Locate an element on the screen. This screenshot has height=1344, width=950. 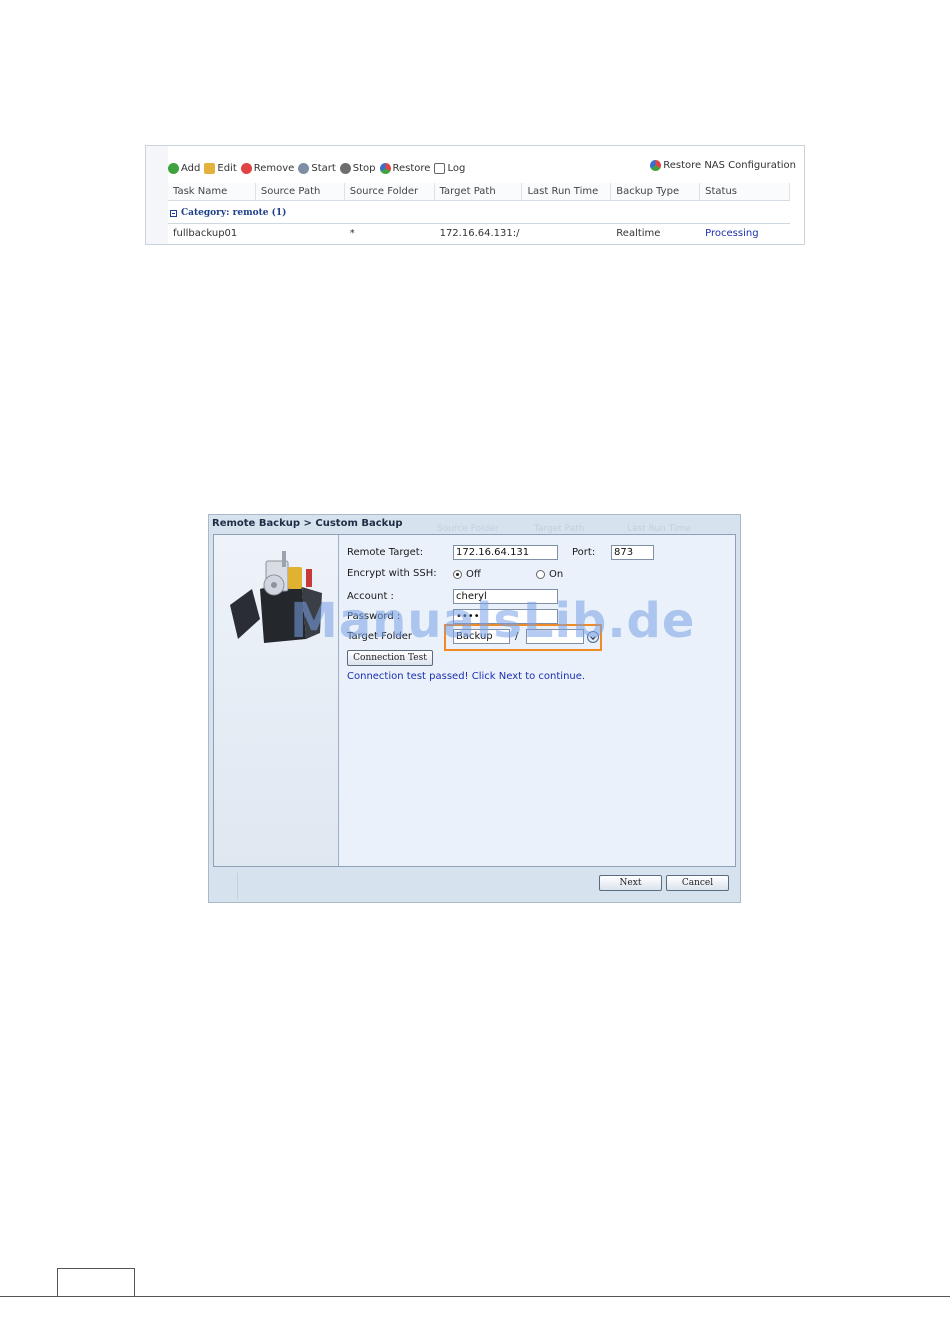
remote-target-input is located at coordinates (505, 552).